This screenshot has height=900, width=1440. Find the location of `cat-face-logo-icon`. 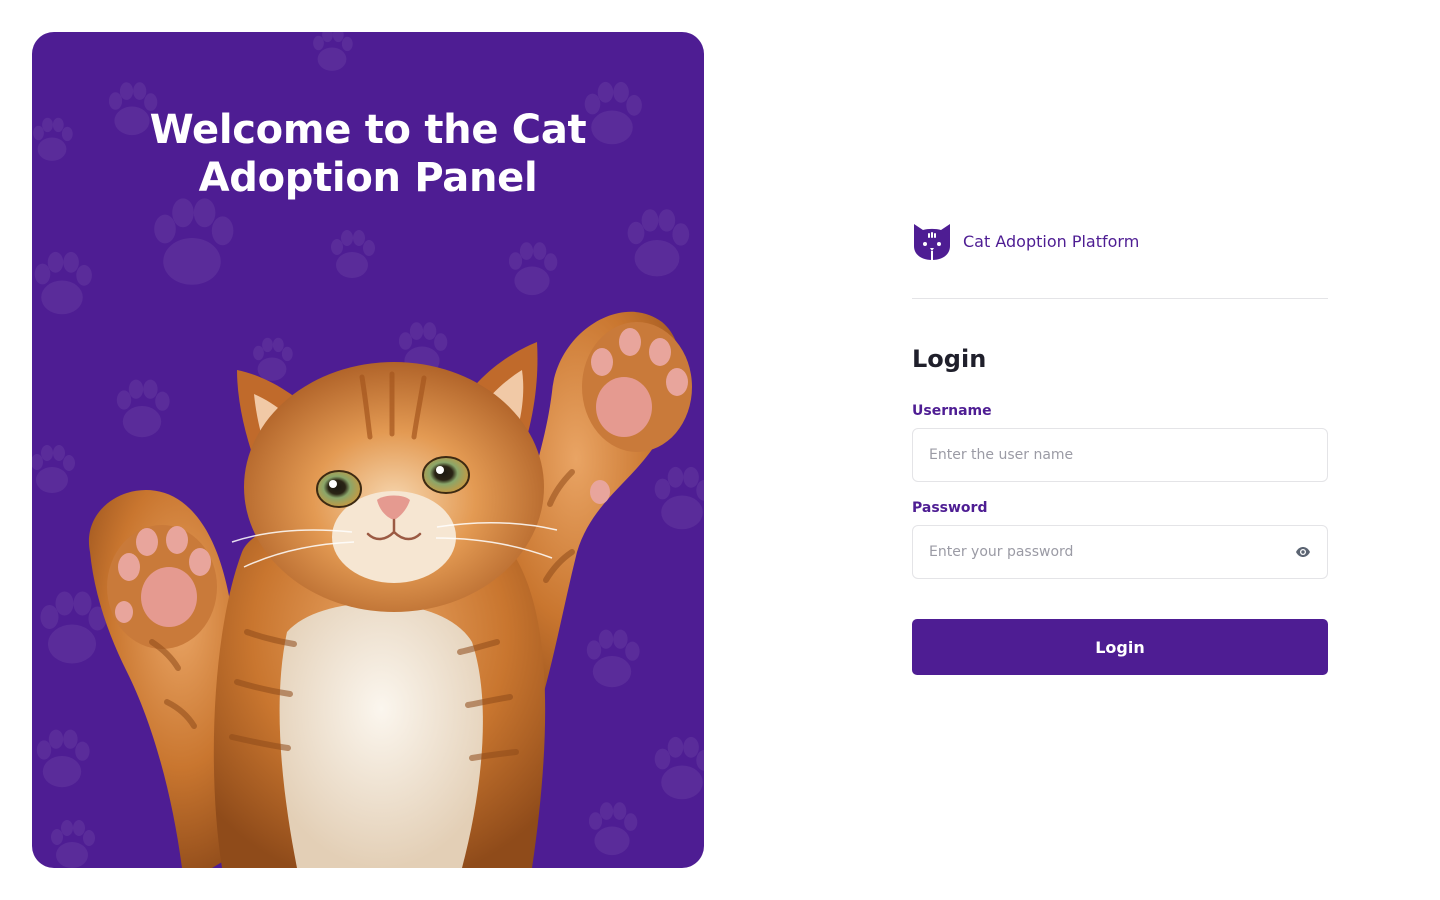

cat-face-logo-icon is located at coordinates (932, 242).